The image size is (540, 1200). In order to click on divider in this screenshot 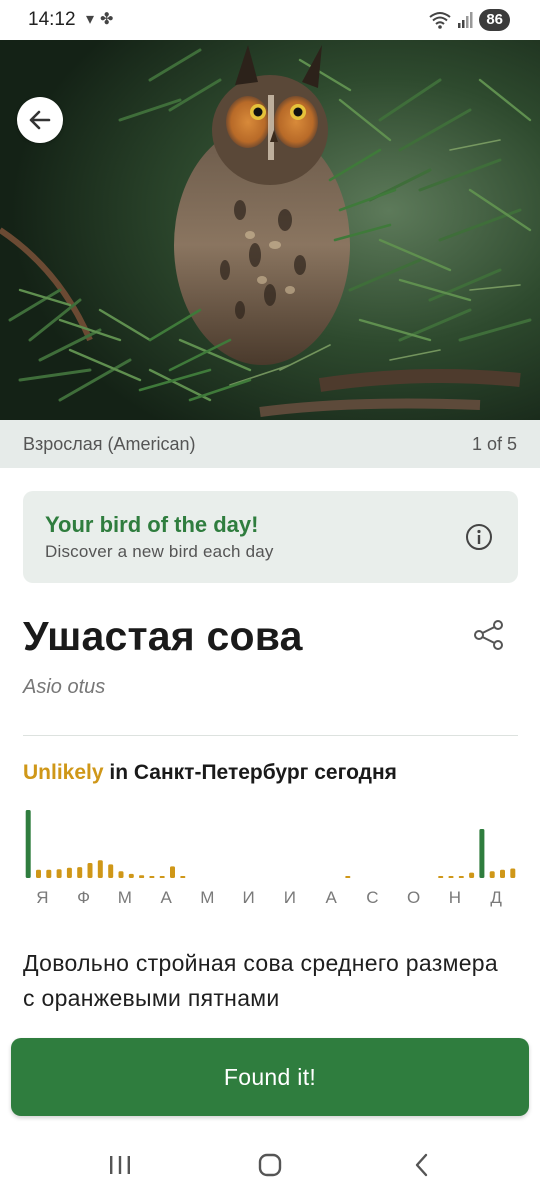, I will do `click(270, 735)`.